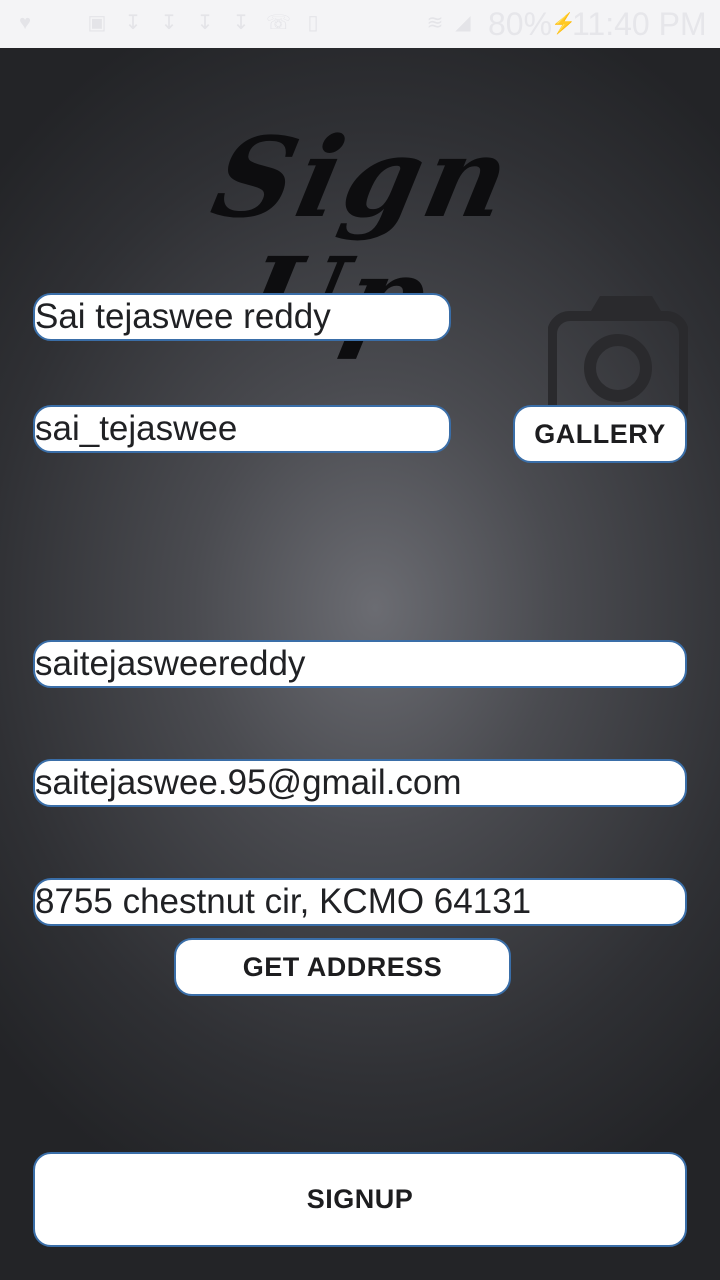 This screenshot has height=1280, width=720. I want to click on phone-icon: ☏, so click(279, 23).